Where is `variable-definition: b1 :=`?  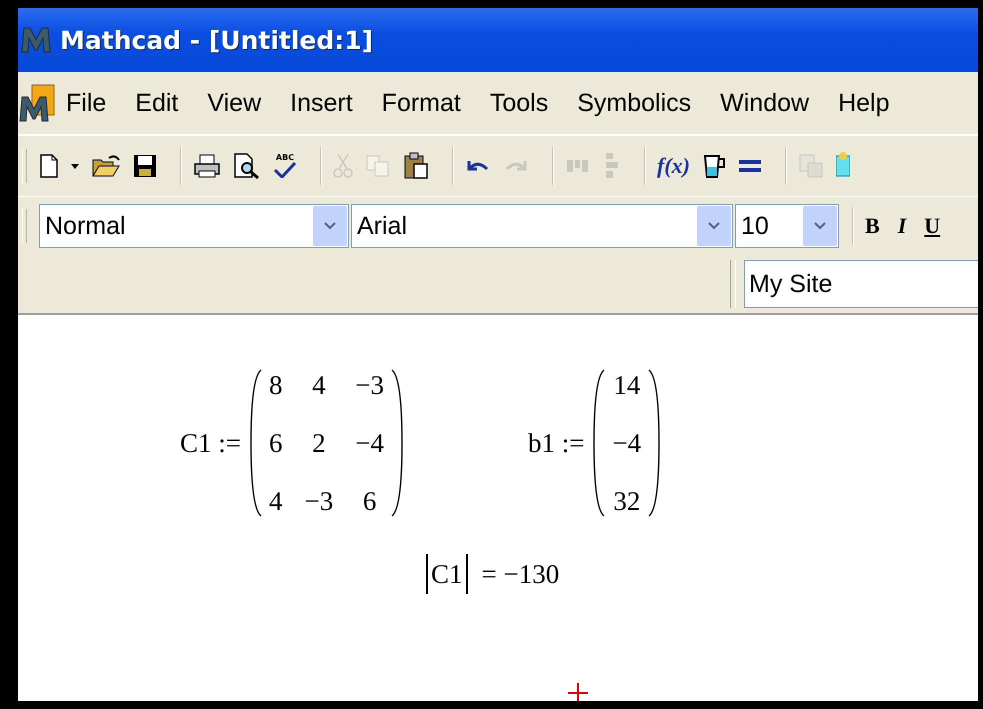
variable-definition: b1 := is located at coordinates (556, 443).